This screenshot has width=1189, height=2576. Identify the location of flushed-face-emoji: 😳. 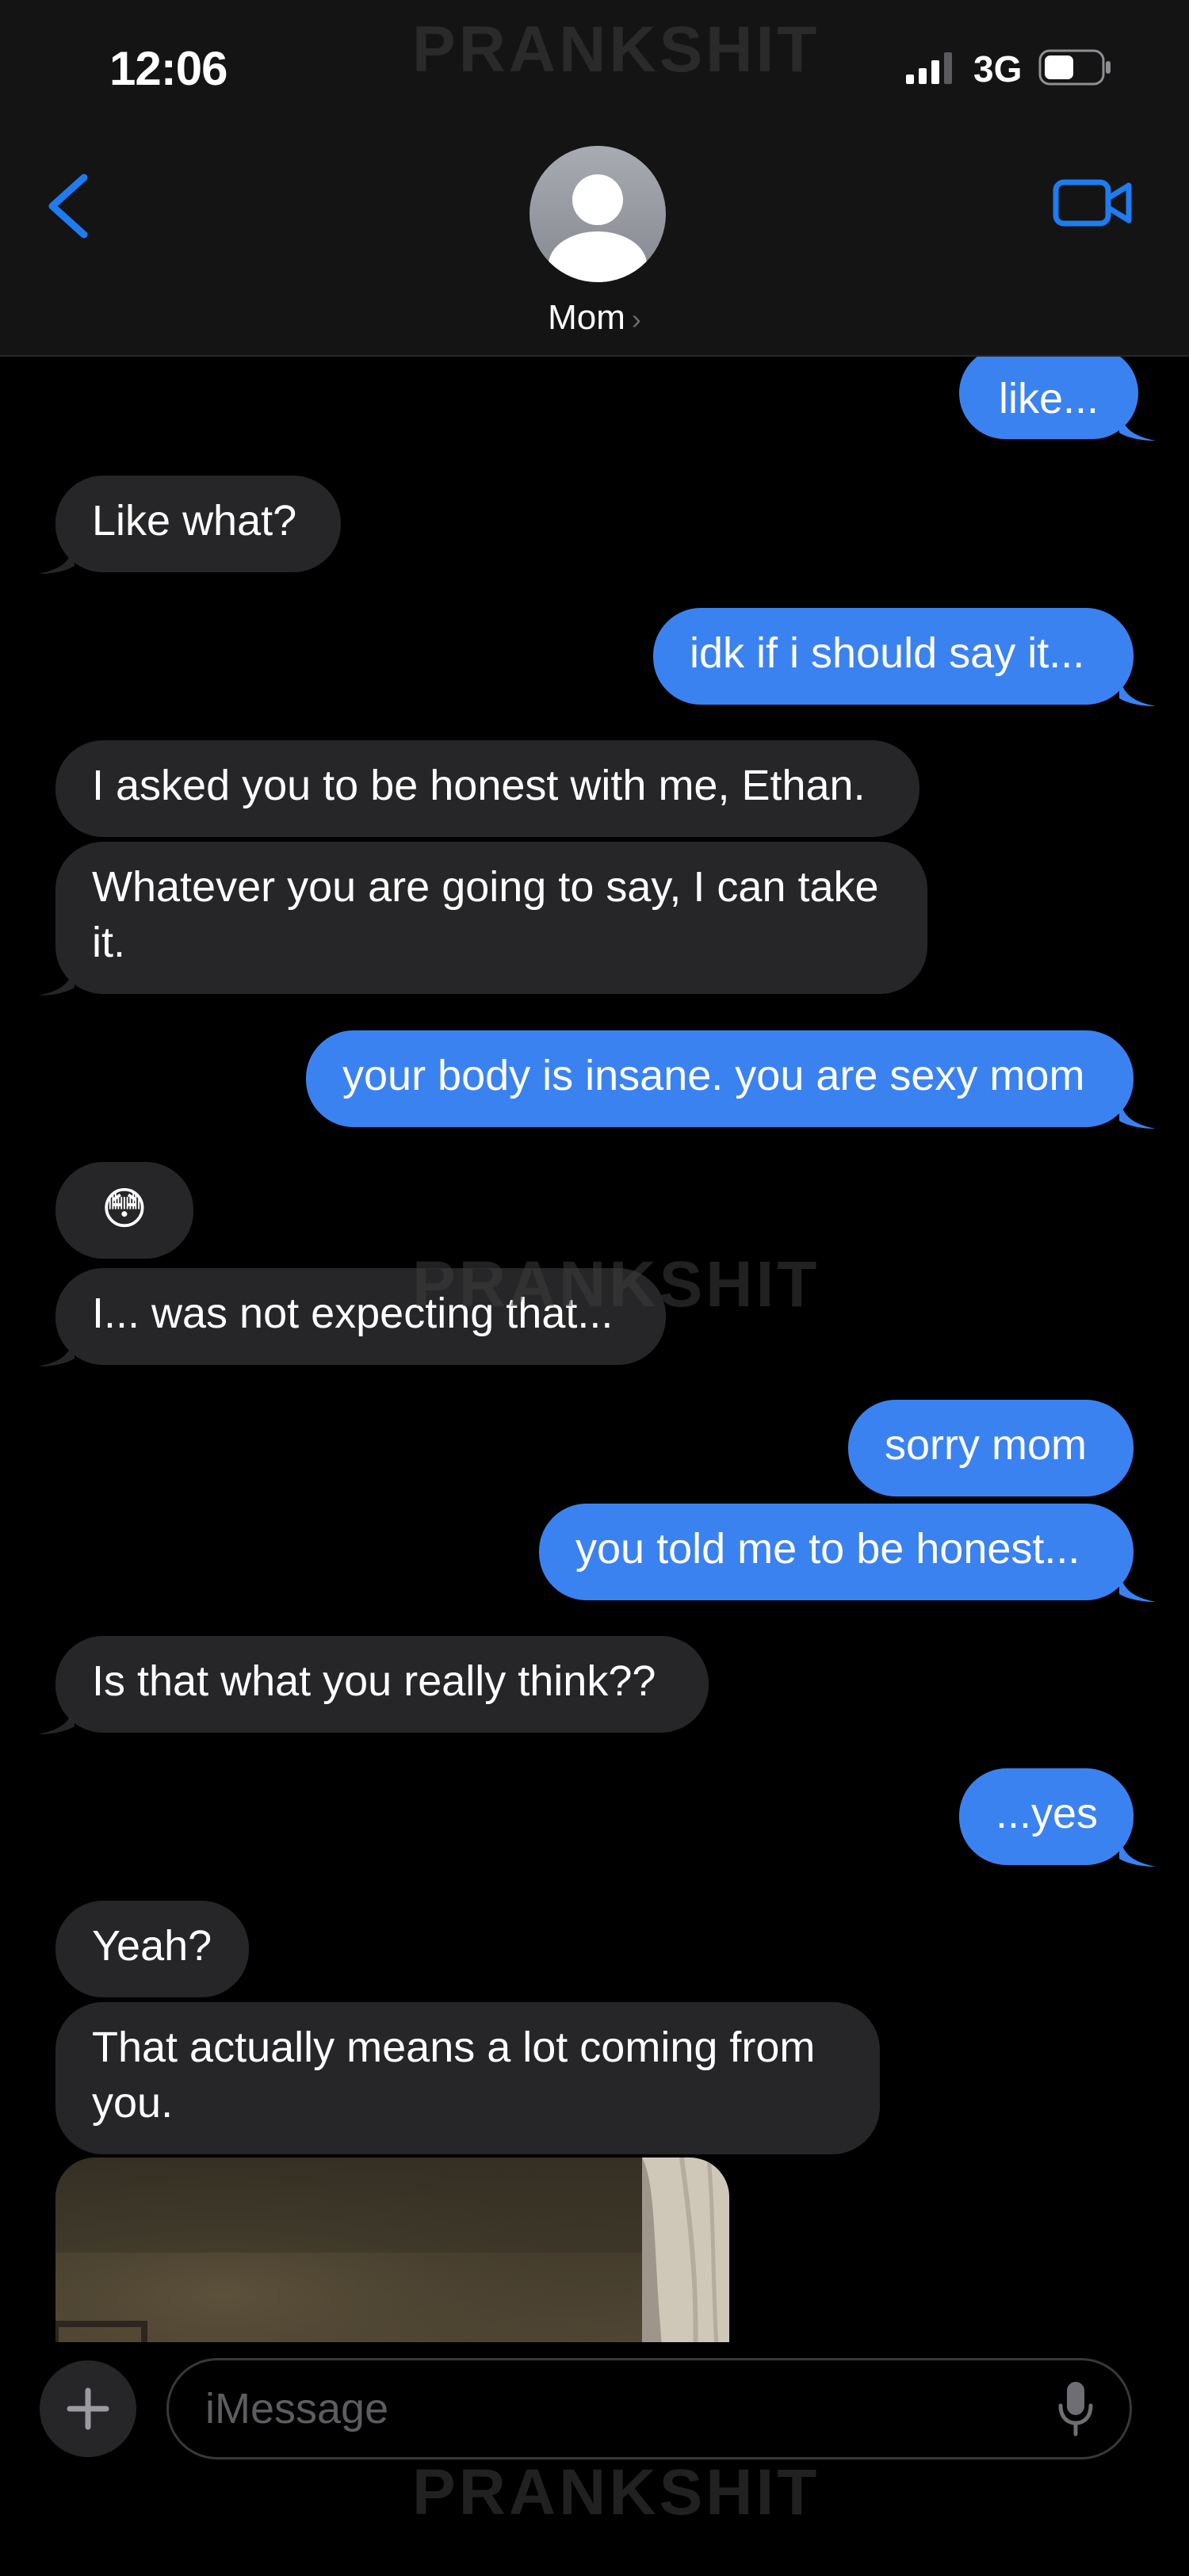
(124, 1208).